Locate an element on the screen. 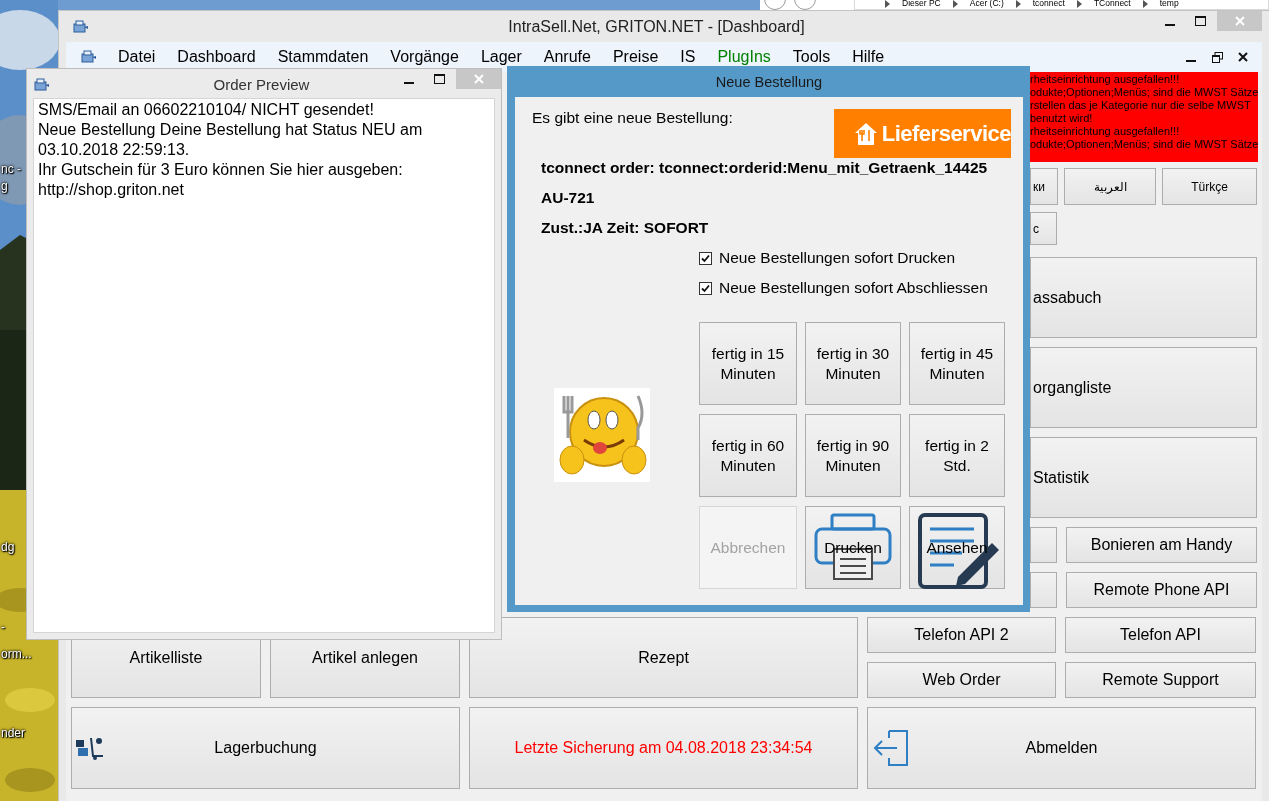  exit-arrow-icon is located at coordinates (891, 748).